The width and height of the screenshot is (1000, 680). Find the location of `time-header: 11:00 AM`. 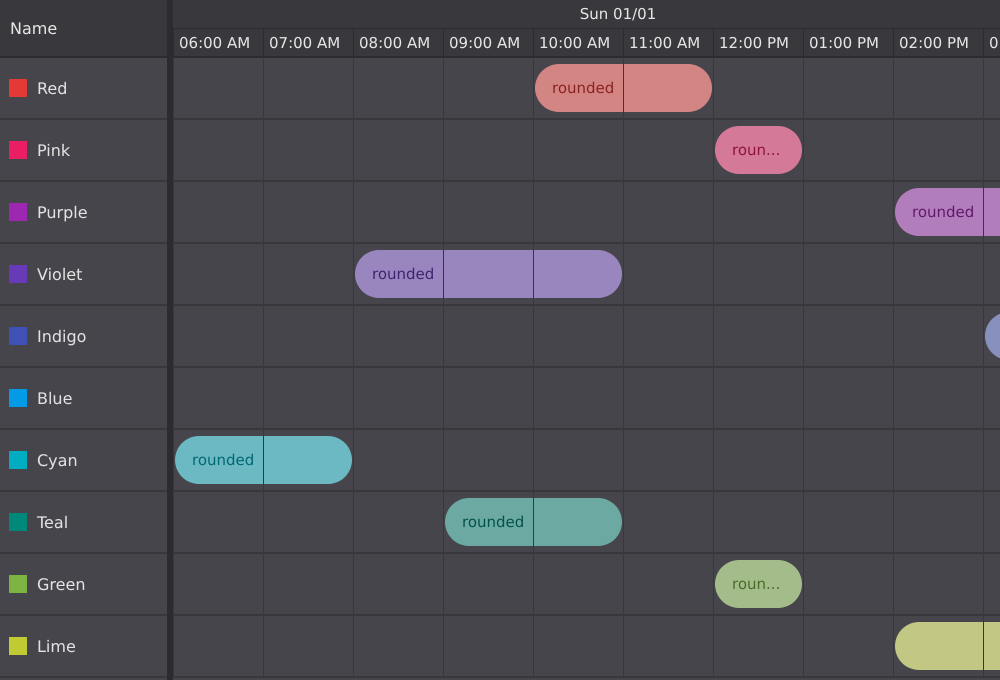

time-header: 11:00 AM is located at coordinates (664, 43).